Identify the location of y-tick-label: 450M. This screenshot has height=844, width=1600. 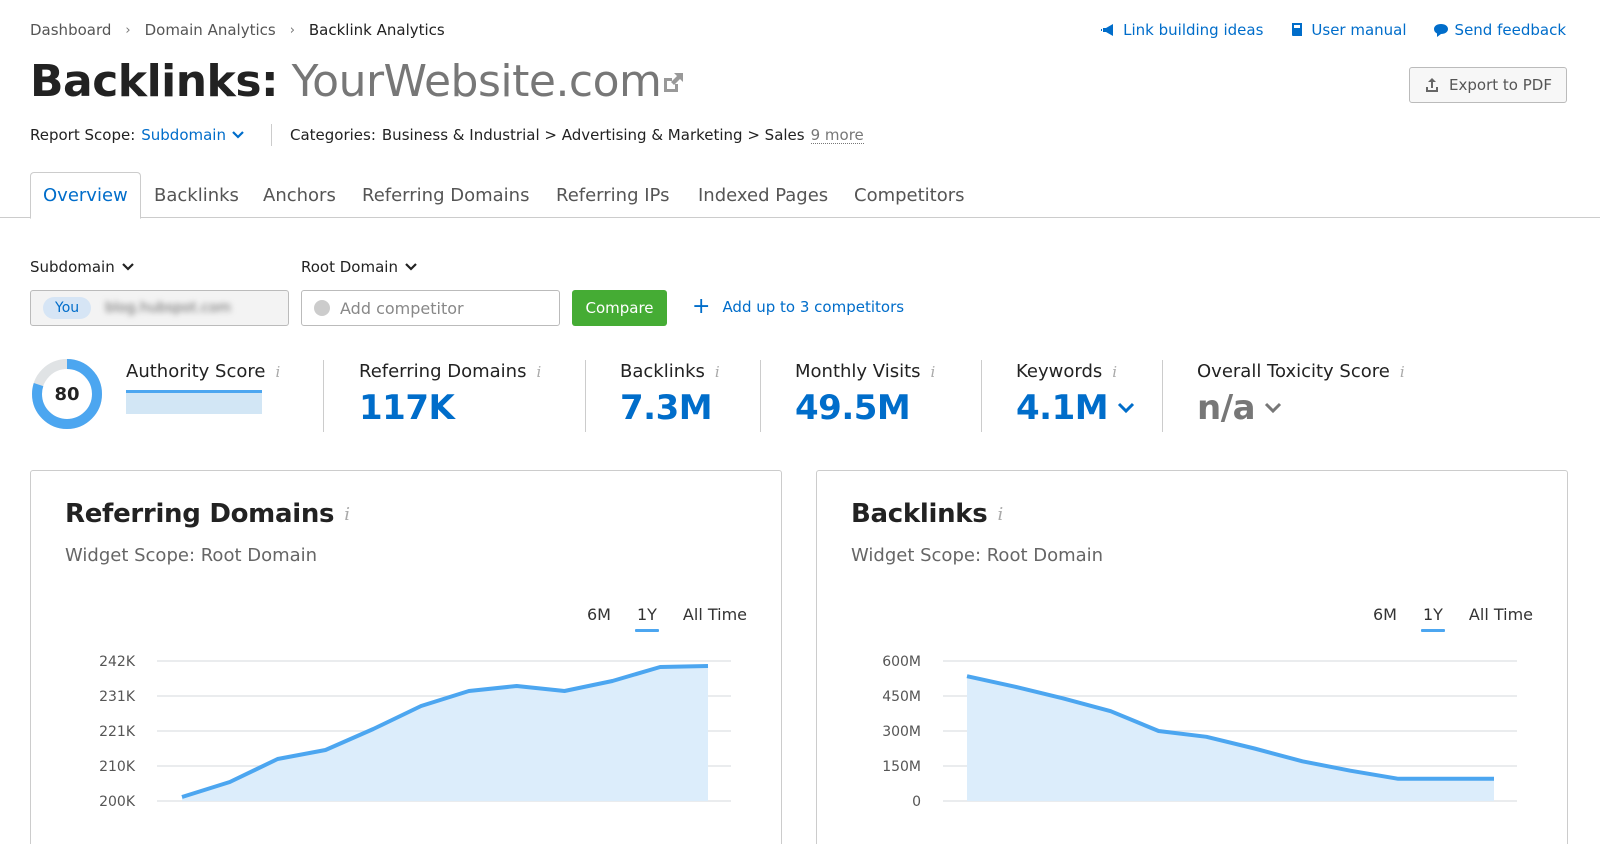
(901, 697).